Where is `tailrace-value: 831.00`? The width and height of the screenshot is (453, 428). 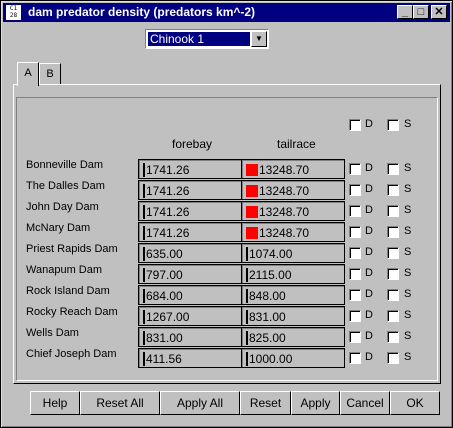
tailrace-value: 831.00 is located at coordinates (293, 316).